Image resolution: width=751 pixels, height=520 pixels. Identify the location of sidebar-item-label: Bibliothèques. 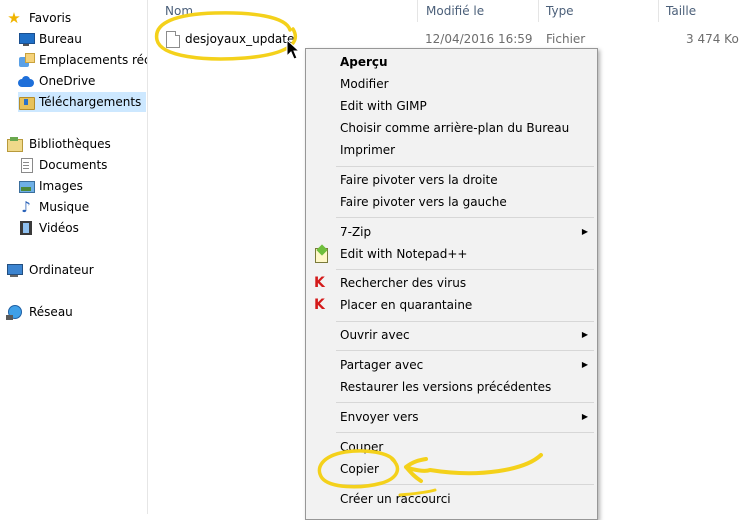
(70, 144).